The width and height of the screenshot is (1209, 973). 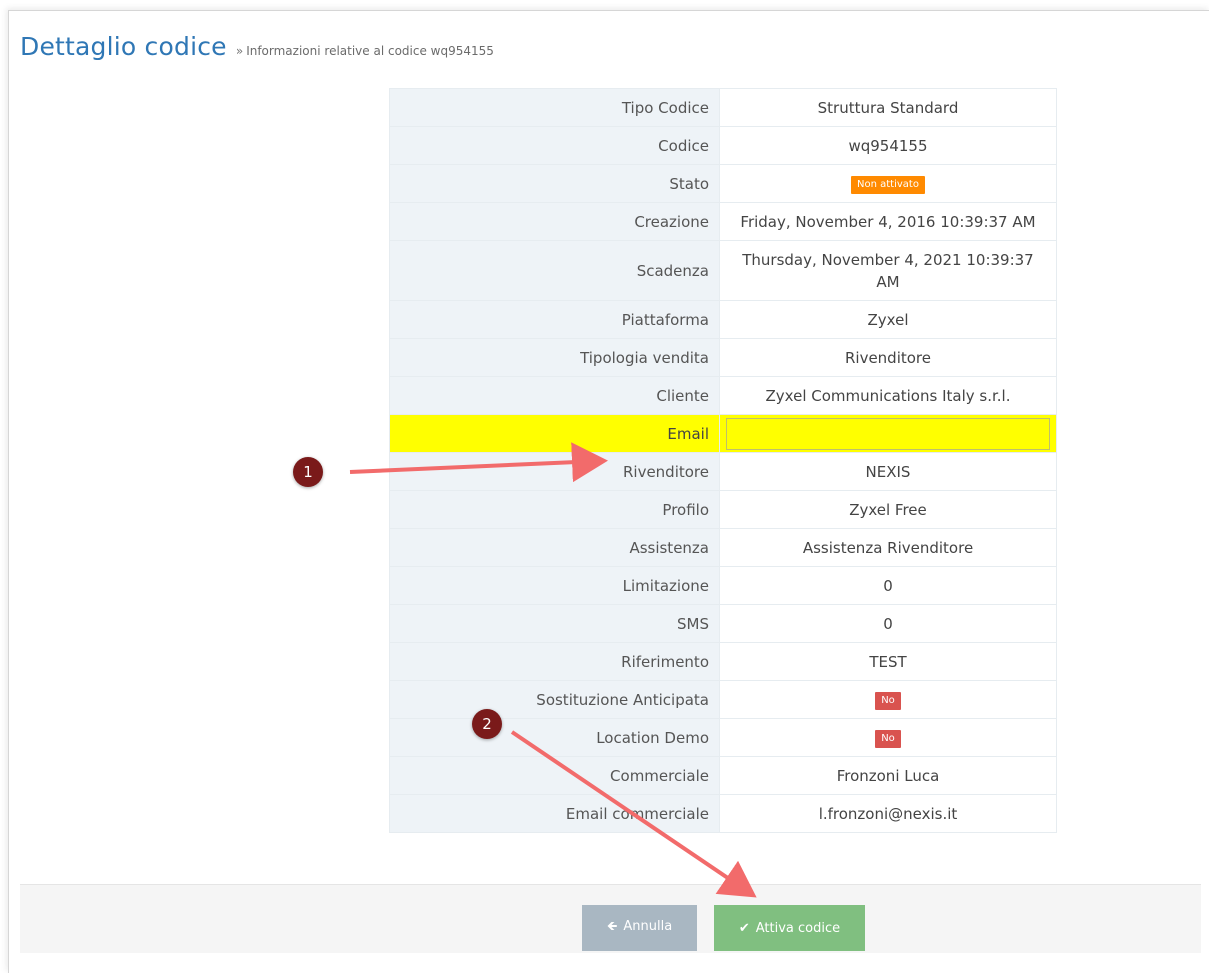 What do you see at coordinates (554, 775) in the screenshot?
I see `detail-label: Commerciale` at bounding box center [554, 775].